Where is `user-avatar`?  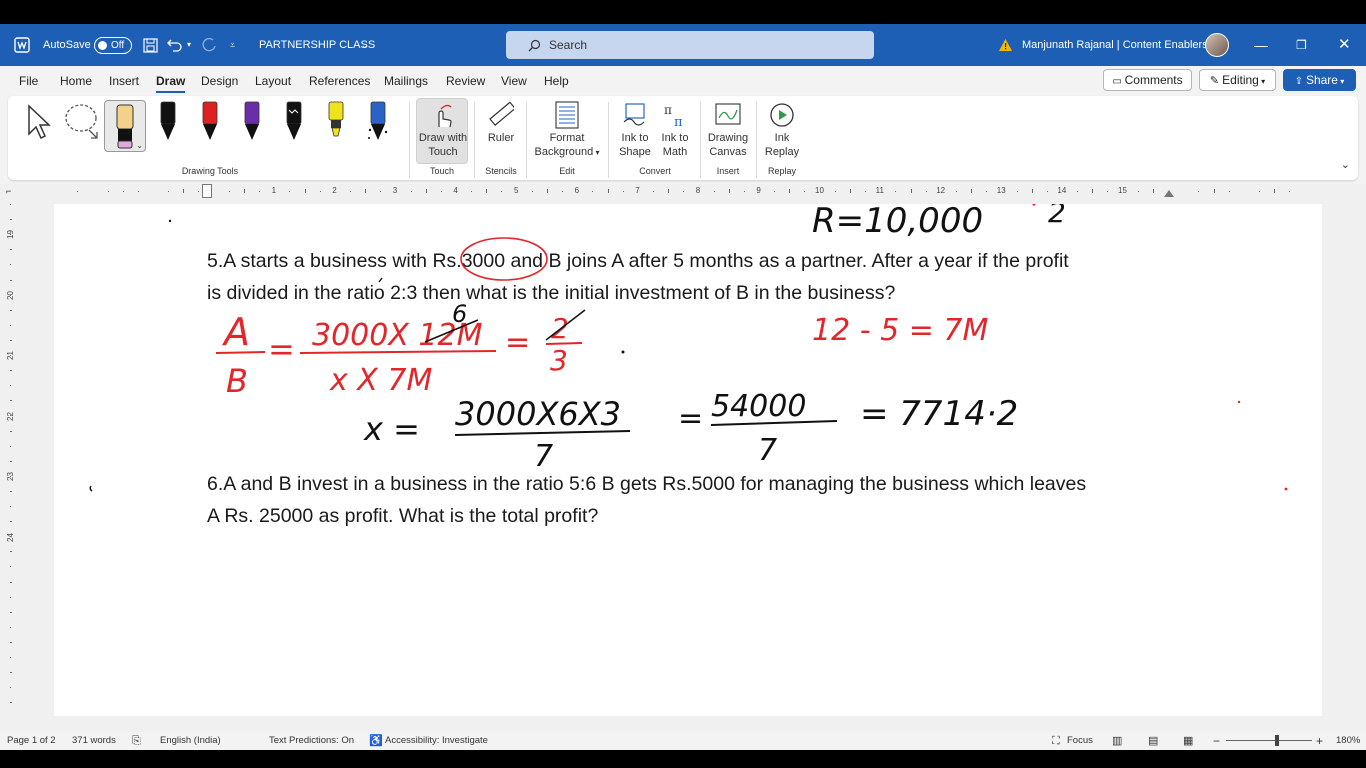 user-avatar is located at coordinates (1217, 45).